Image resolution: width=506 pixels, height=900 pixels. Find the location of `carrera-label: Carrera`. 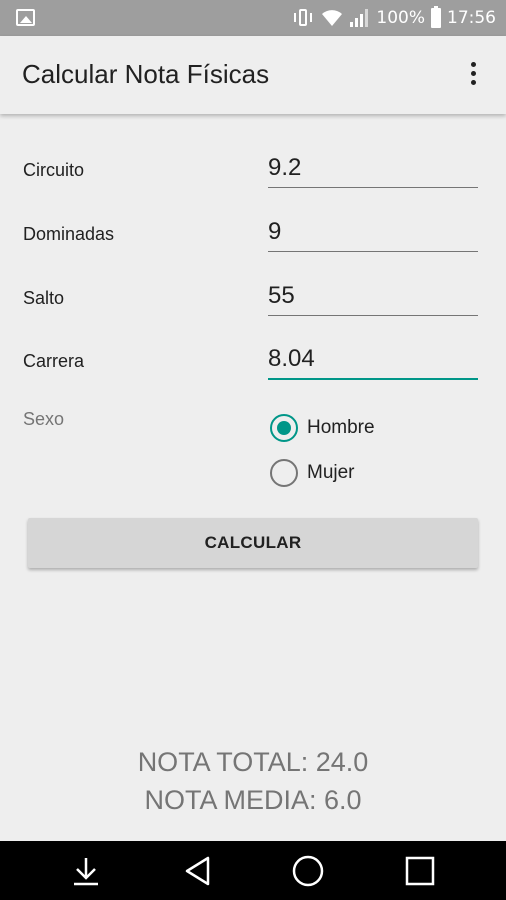

carrera-label: Carrera is located at coordinates (54, 361).